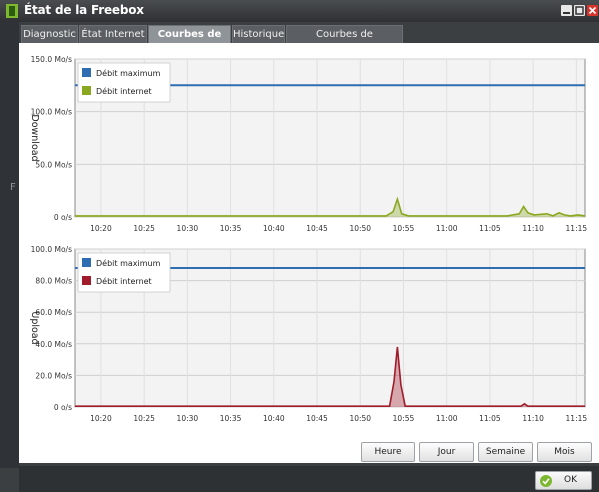 This screenshot has height=492, width=599. I want to click on minimize-icon, so click(566, 13).